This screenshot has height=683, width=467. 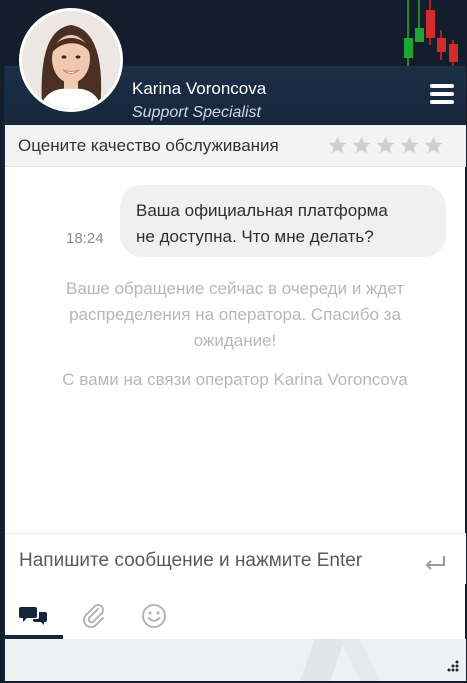 What do you see at coordinates (199, 88) in the screenshot?
I see `agent-name: Karina Voroncova` at bounding box center [199, 88].